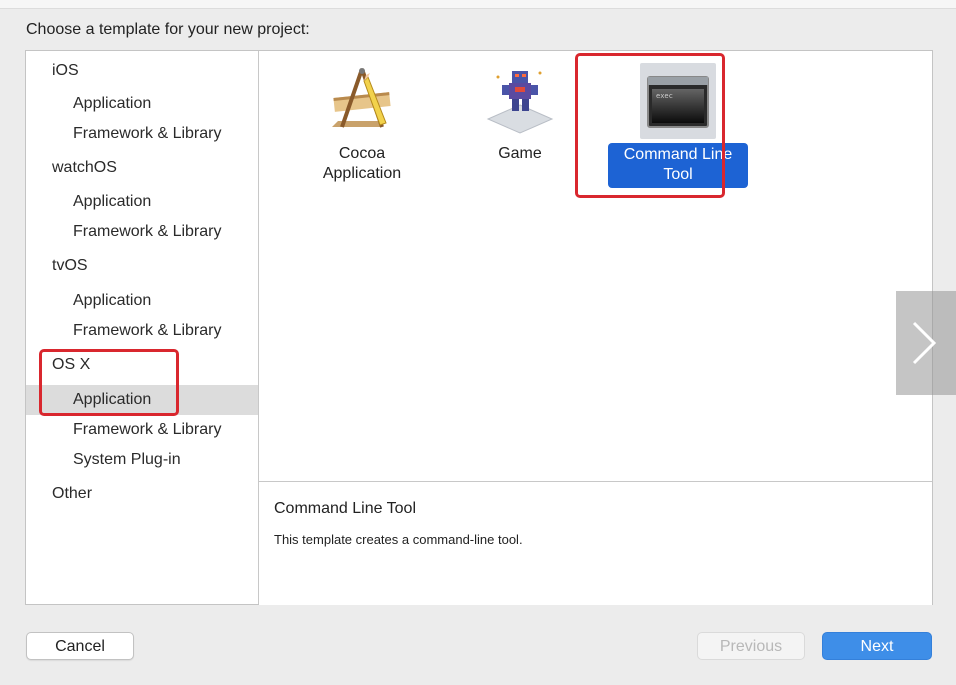 The width and height of the screenshot is (956, 685). I want to click on chevron-right-icon, so click(924, 343).